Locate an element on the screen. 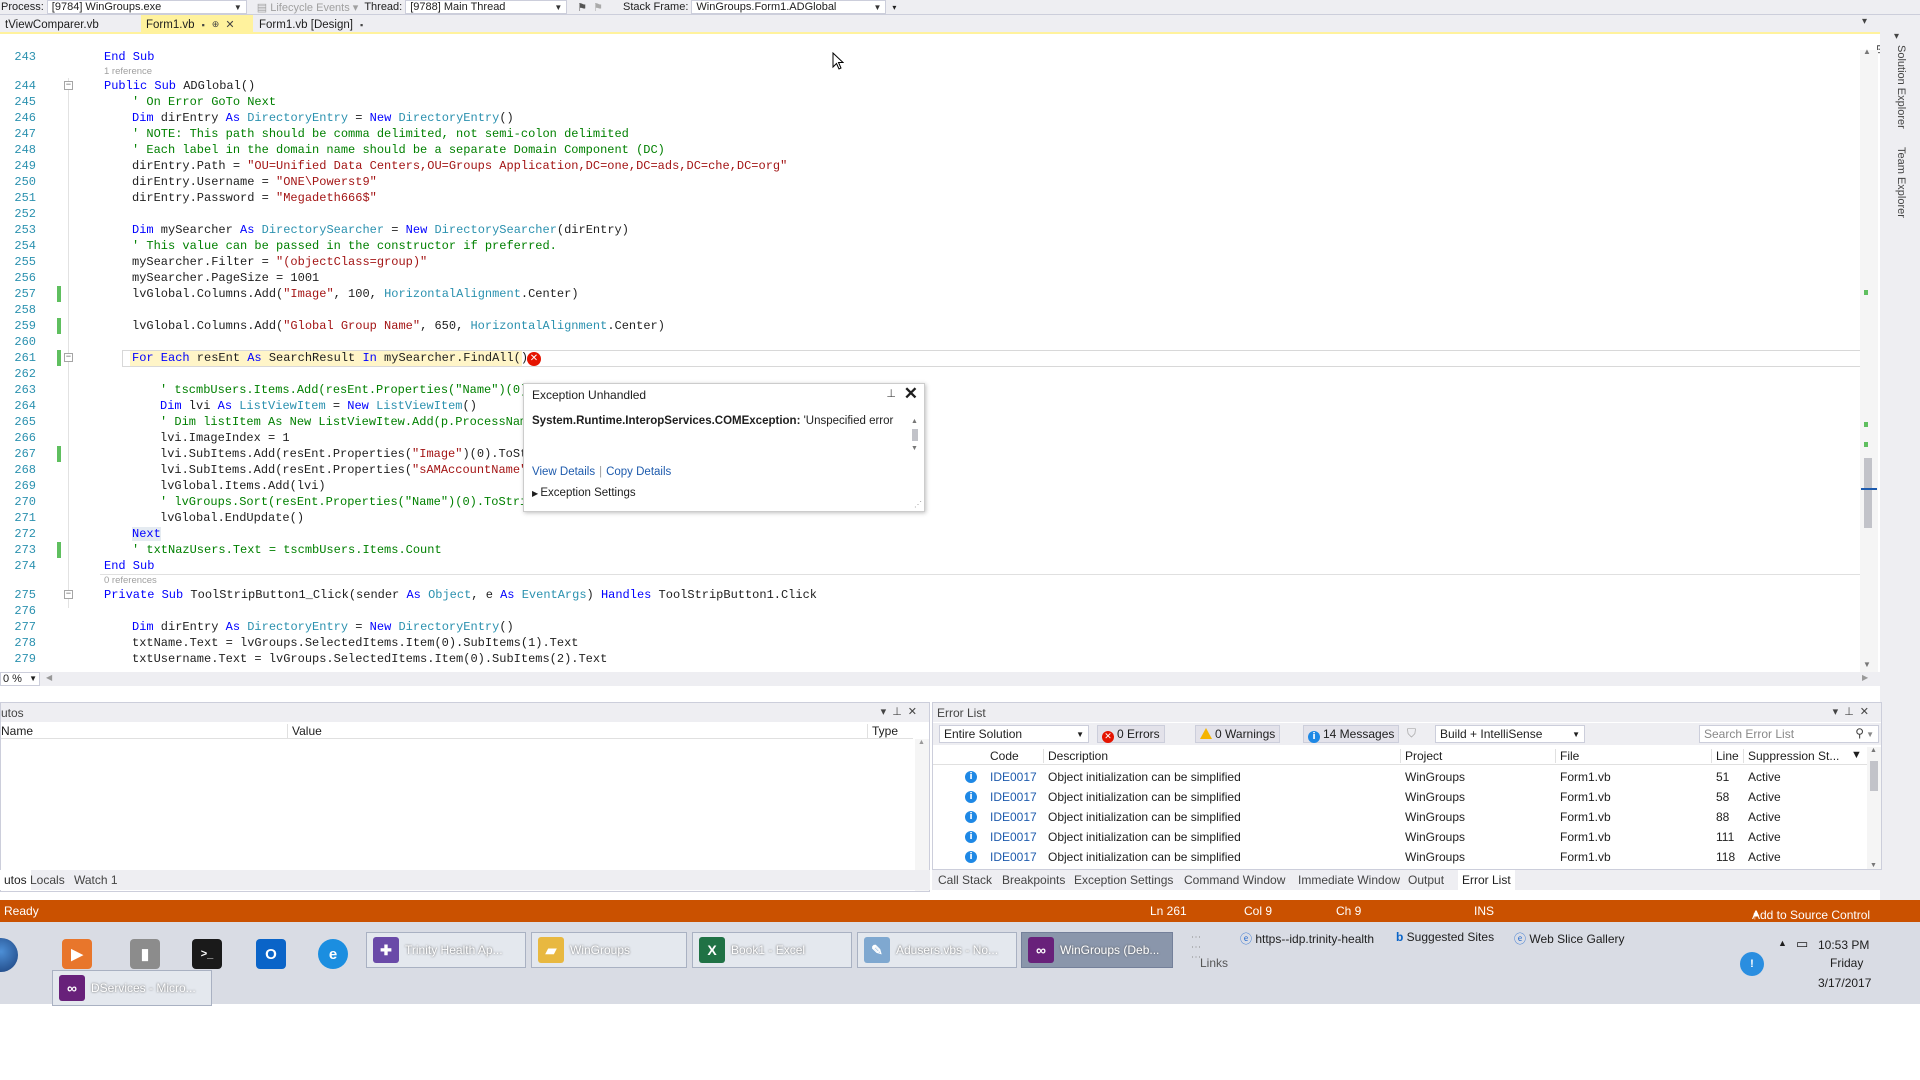 This screenshot has width=1920, height=1080. code-line: 244 Public Sub ADGlobal() is located at coordinates (930, 86).